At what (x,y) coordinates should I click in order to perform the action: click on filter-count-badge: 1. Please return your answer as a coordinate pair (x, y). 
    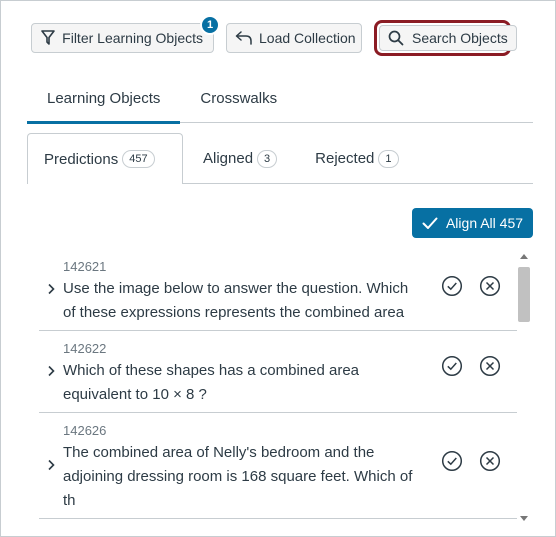
    Looking at the image, I should click on (210, 25).